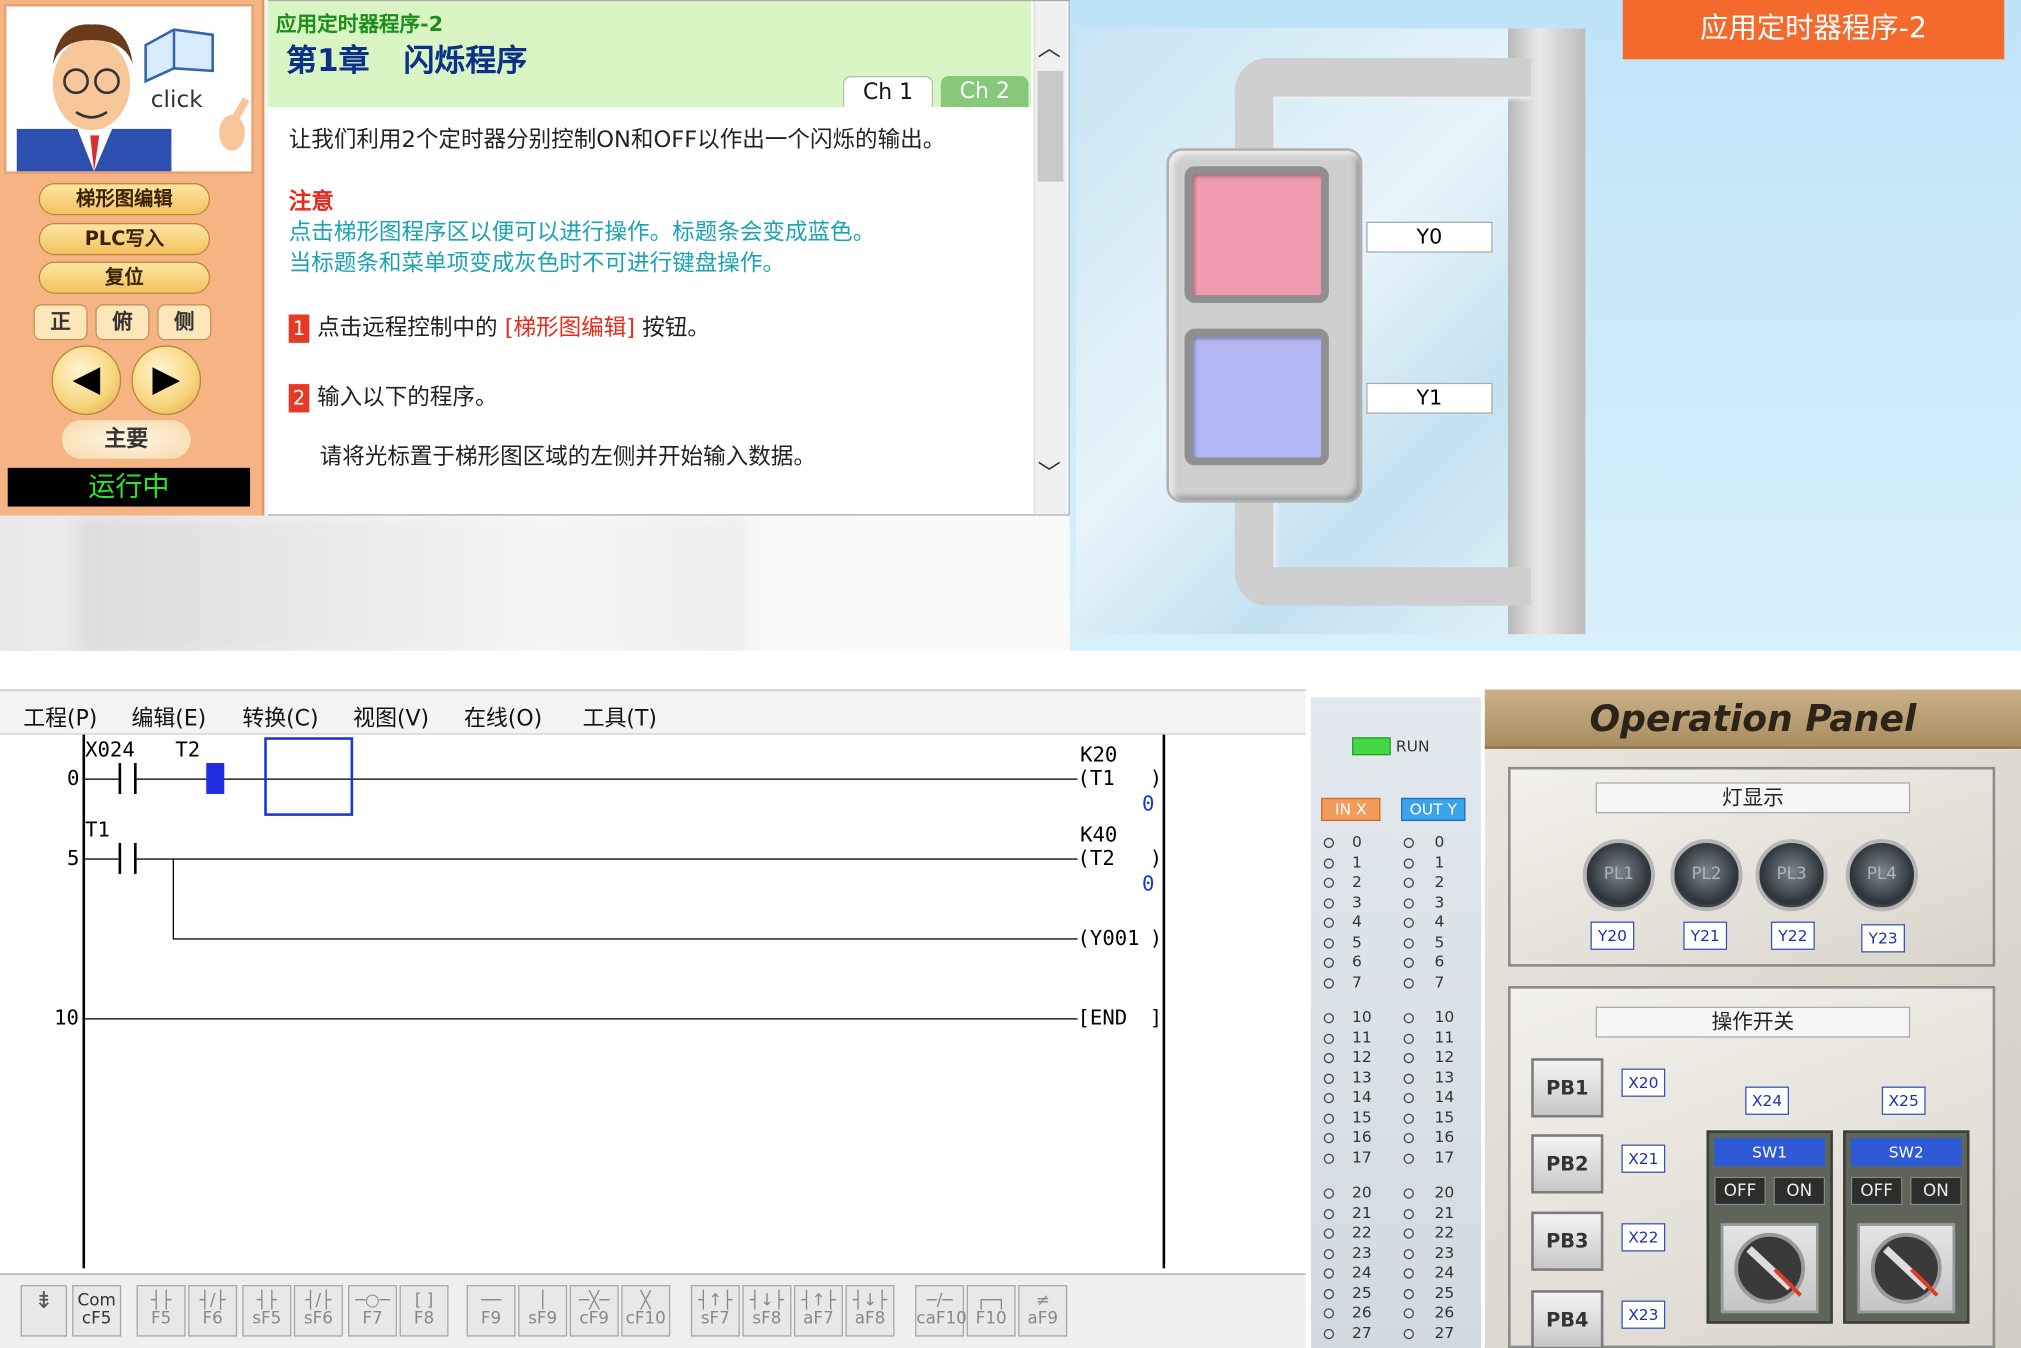 The height and width of the screenshot is (1348, 2021). I want to click on selector-switch-sw2: SW2 OFF ON, so click(1906, 1227).